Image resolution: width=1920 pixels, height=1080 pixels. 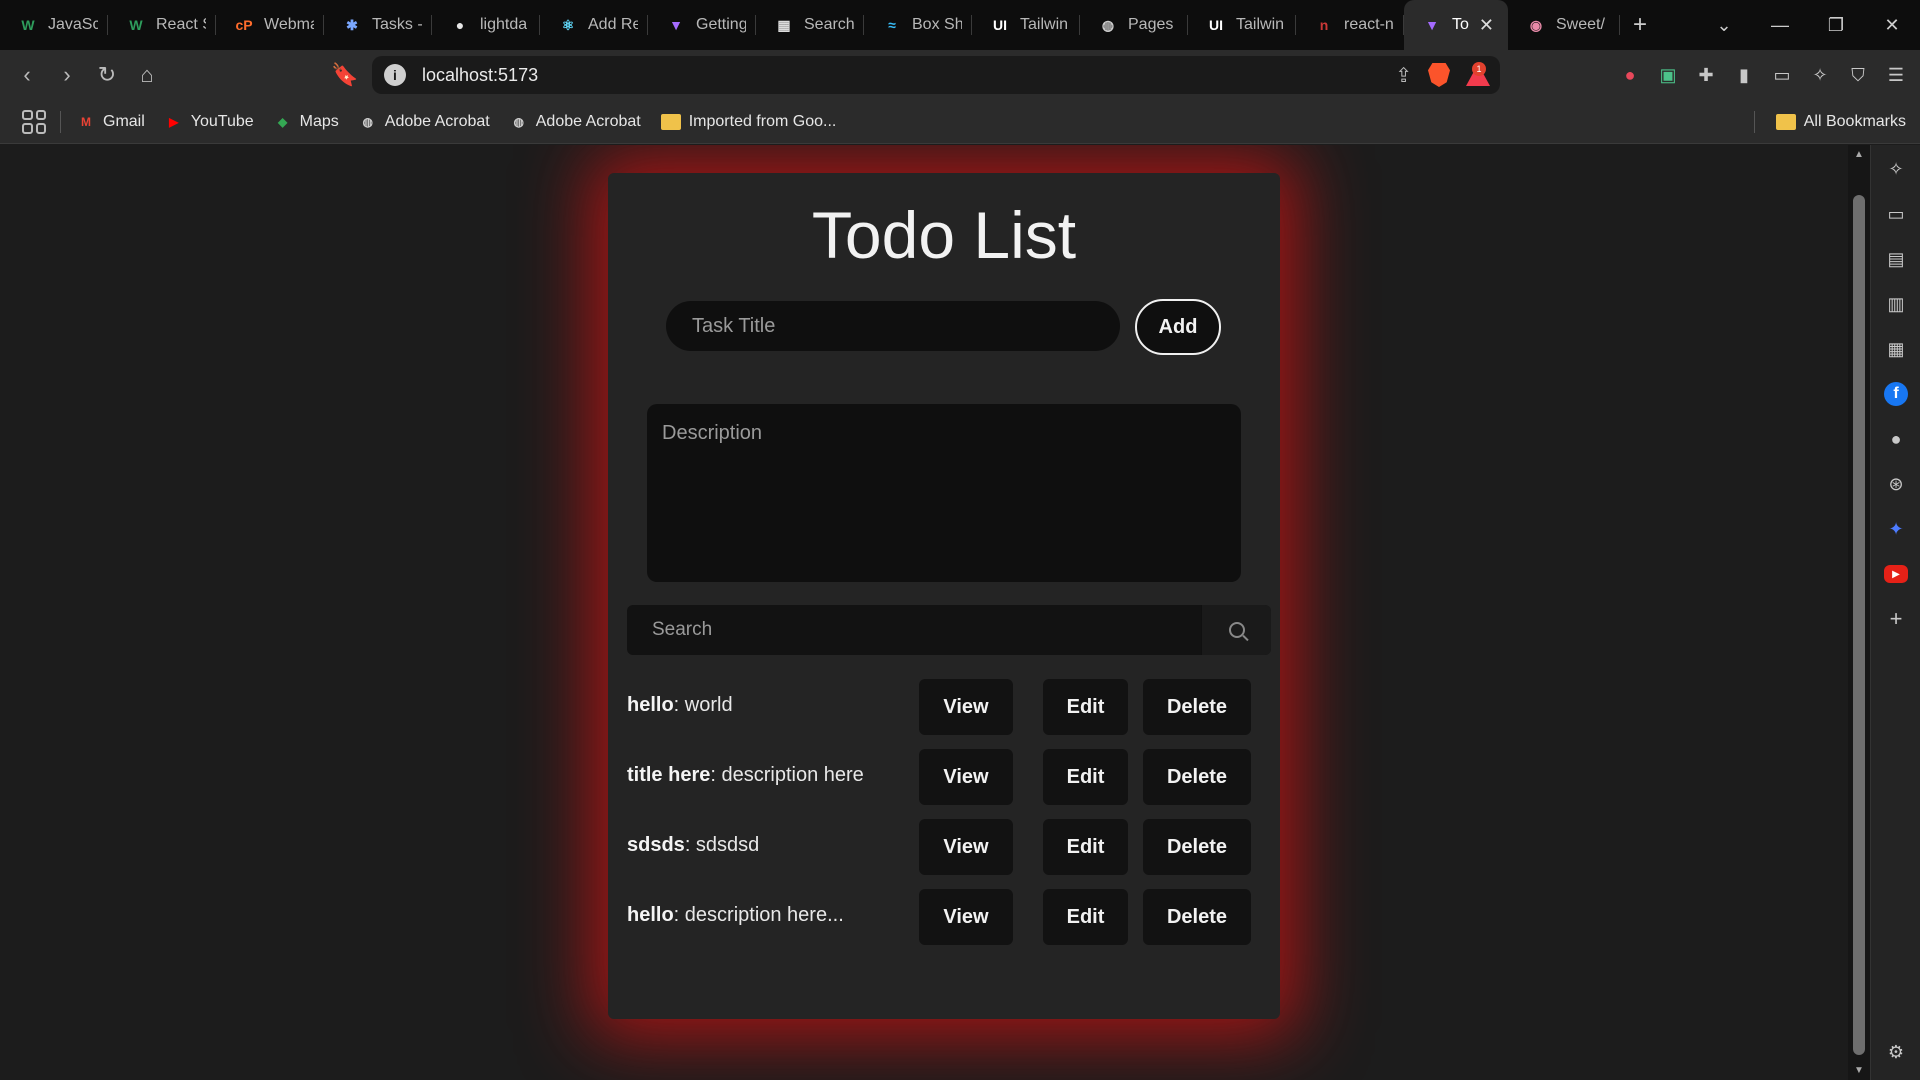 I want to click on new-tab-button: +, so click(x=1640, y=25).